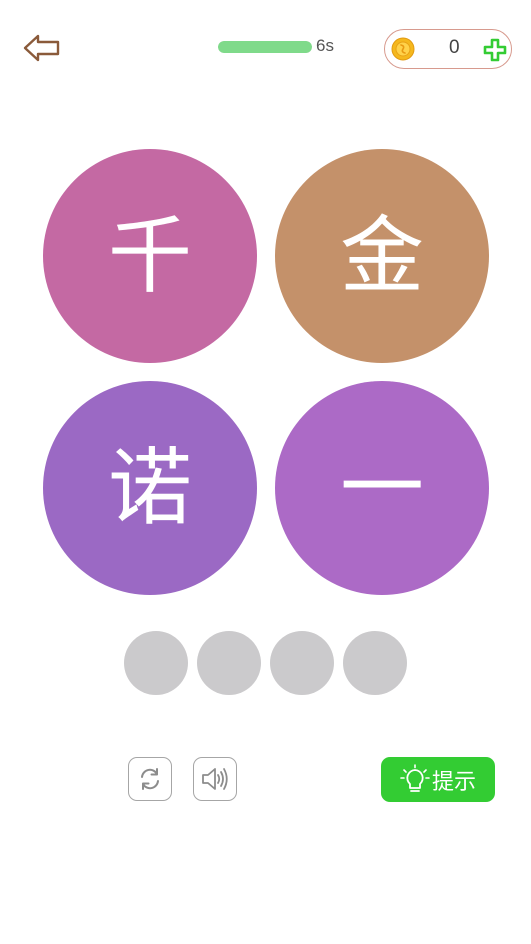 The width and height of the screenshot is (531, 944). I want to click on hint-label: 提示, so click(453, 782).